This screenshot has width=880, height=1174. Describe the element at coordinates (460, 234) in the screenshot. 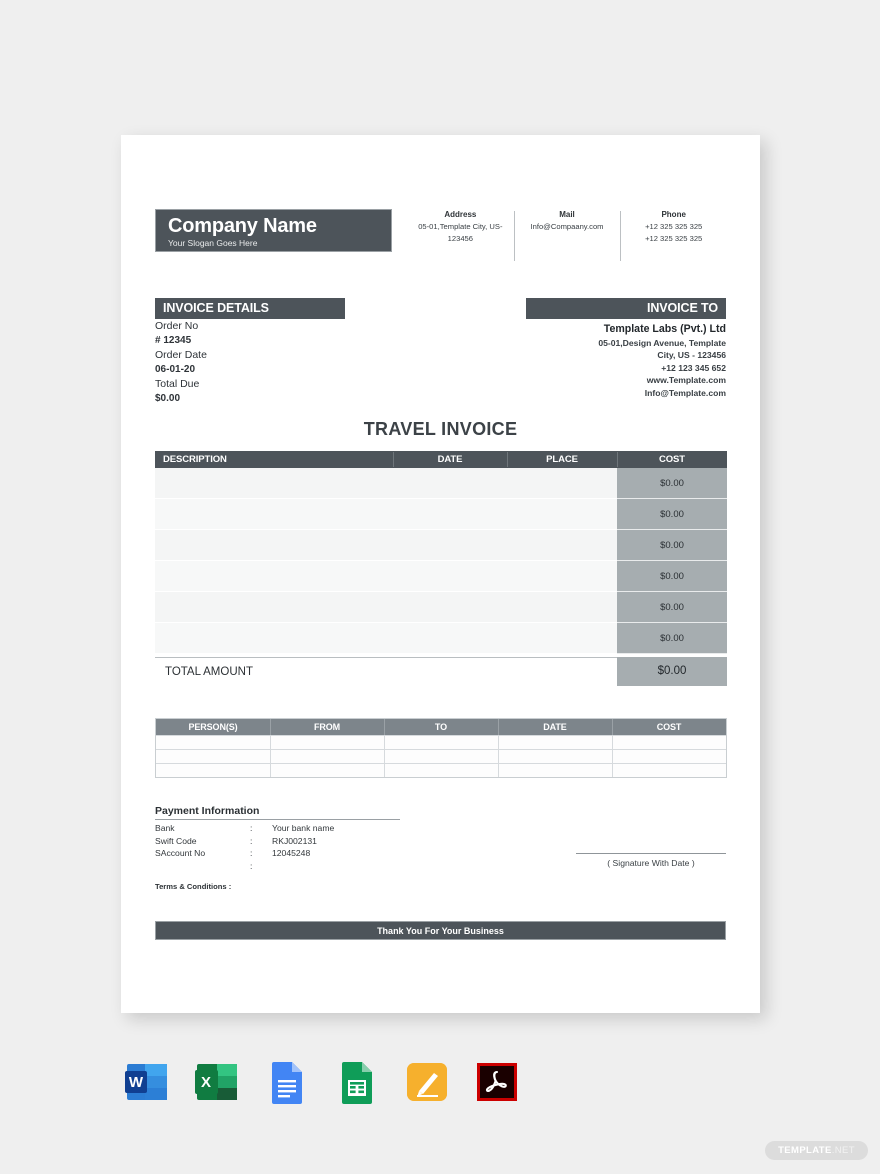

I see `contact-address: Address 05-01,Template City, US- 123456` at that location.